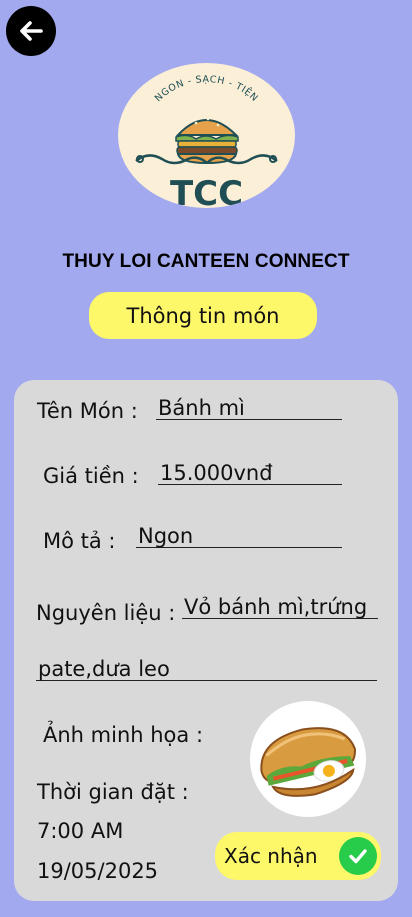 This screenshot has width=412, height=917. Describe the element at coordinates (207, 141) in the screenshot. I see `burger-icon` at that location.